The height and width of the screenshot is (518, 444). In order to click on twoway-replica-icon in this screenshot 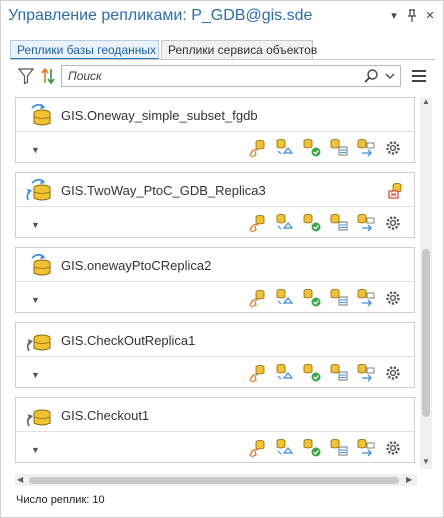, I will do `click(39, 190)`.